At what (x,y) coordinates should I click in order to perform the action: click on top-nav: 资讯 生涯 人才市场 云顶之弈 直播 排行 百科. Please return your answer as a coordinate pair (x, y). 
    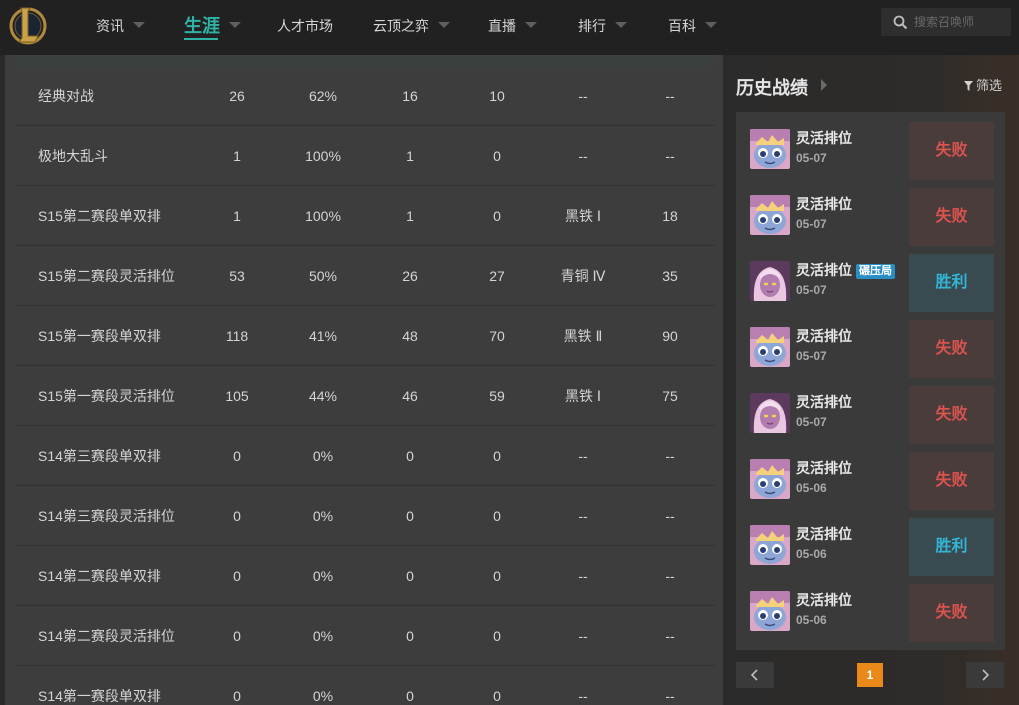
    Looking at the image, I should click on (509, 27).